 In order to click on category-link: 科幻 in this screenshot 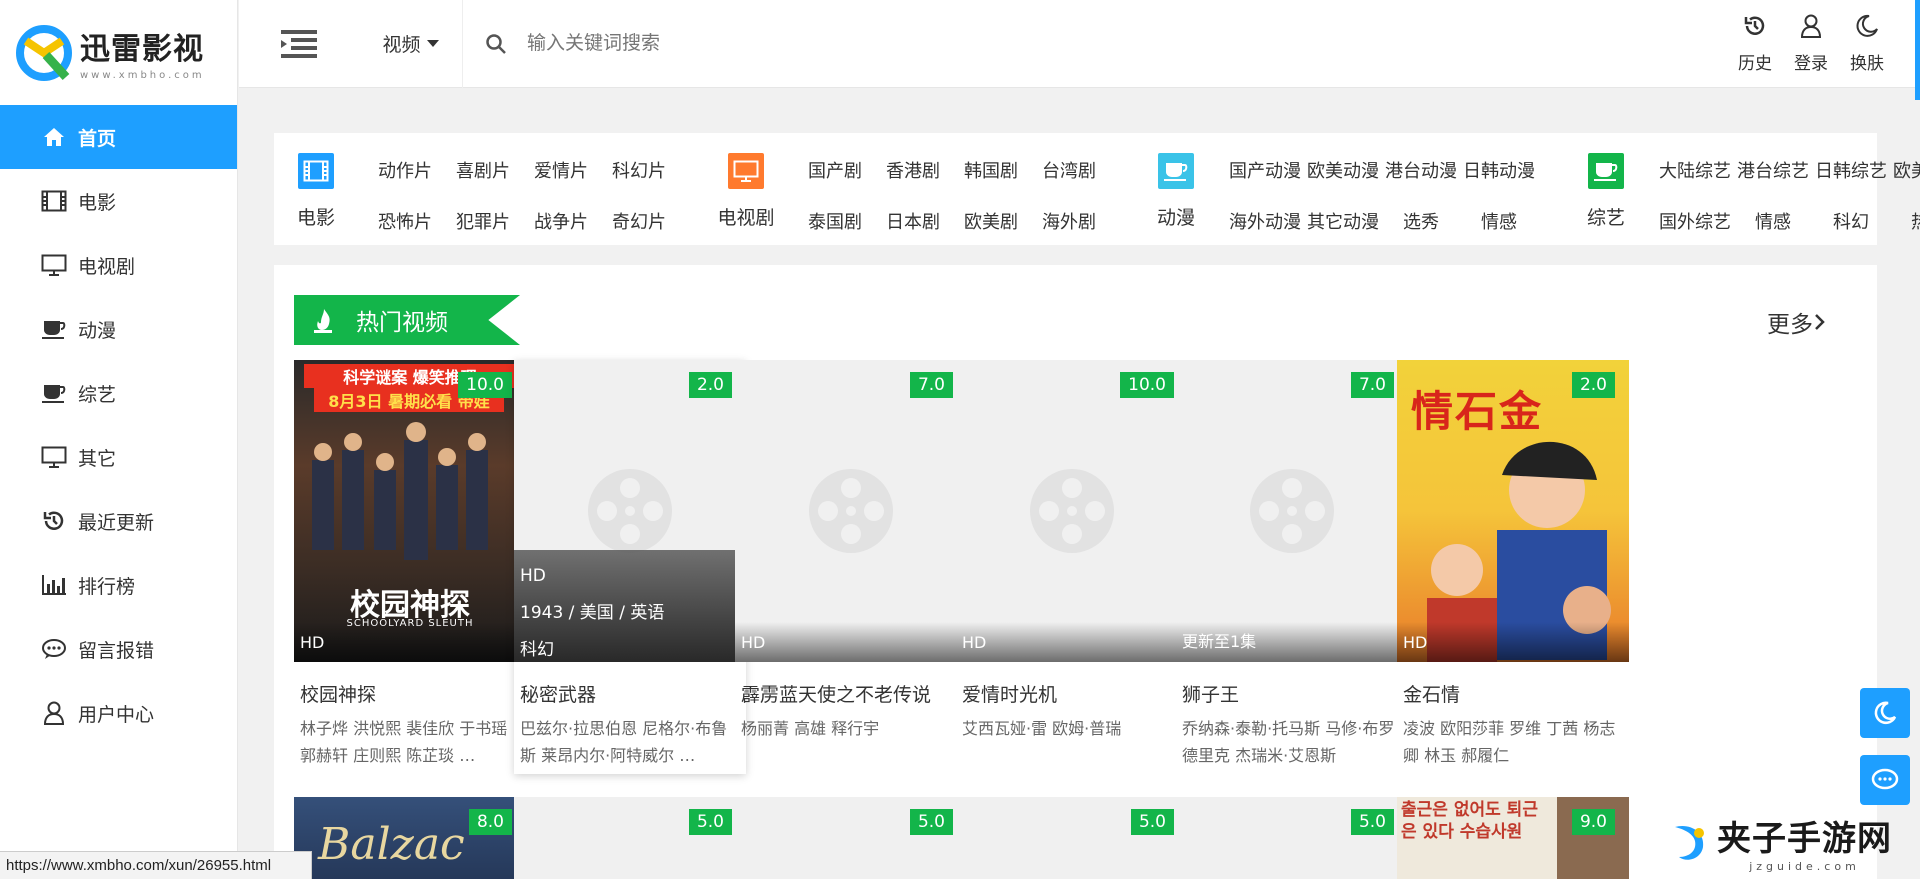, I will do `click(1851, 226)`.